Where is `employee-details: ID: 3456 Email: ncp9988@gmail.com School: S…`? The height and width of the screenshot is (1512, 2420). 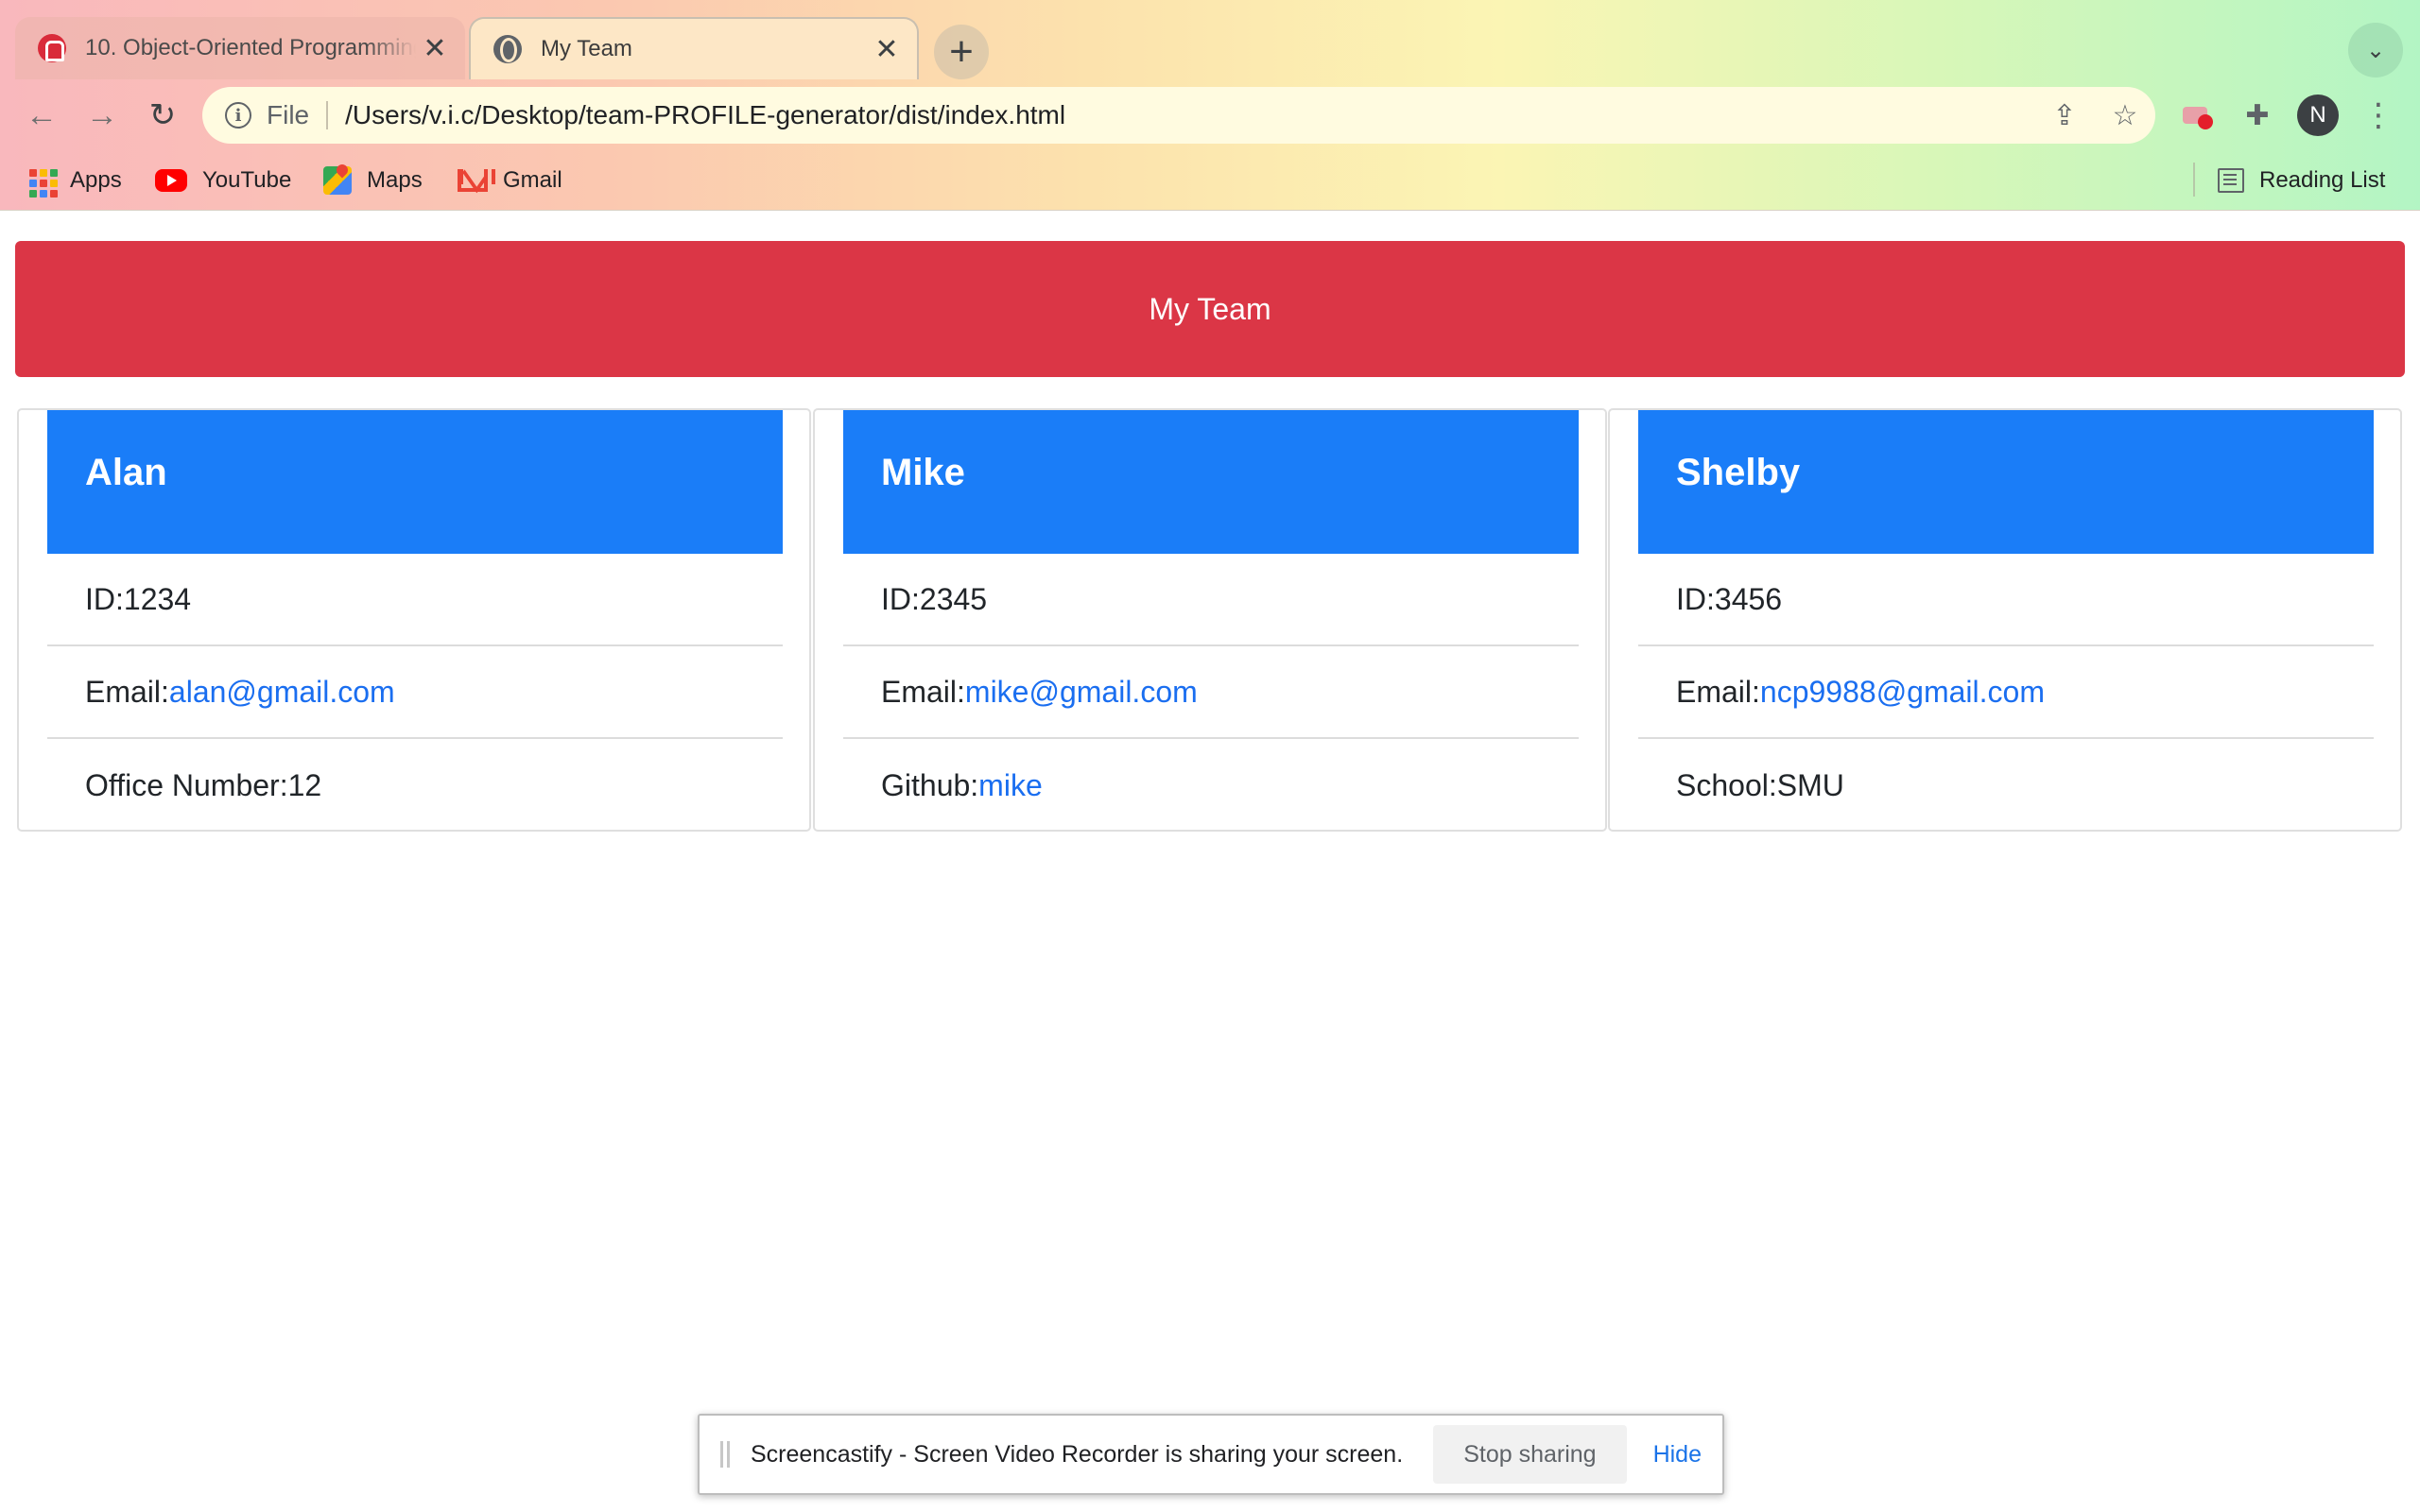
employee-details: ID: 3456 Email: ncp9988@gmail.com School: S… is located at coordinates (2006, 693).